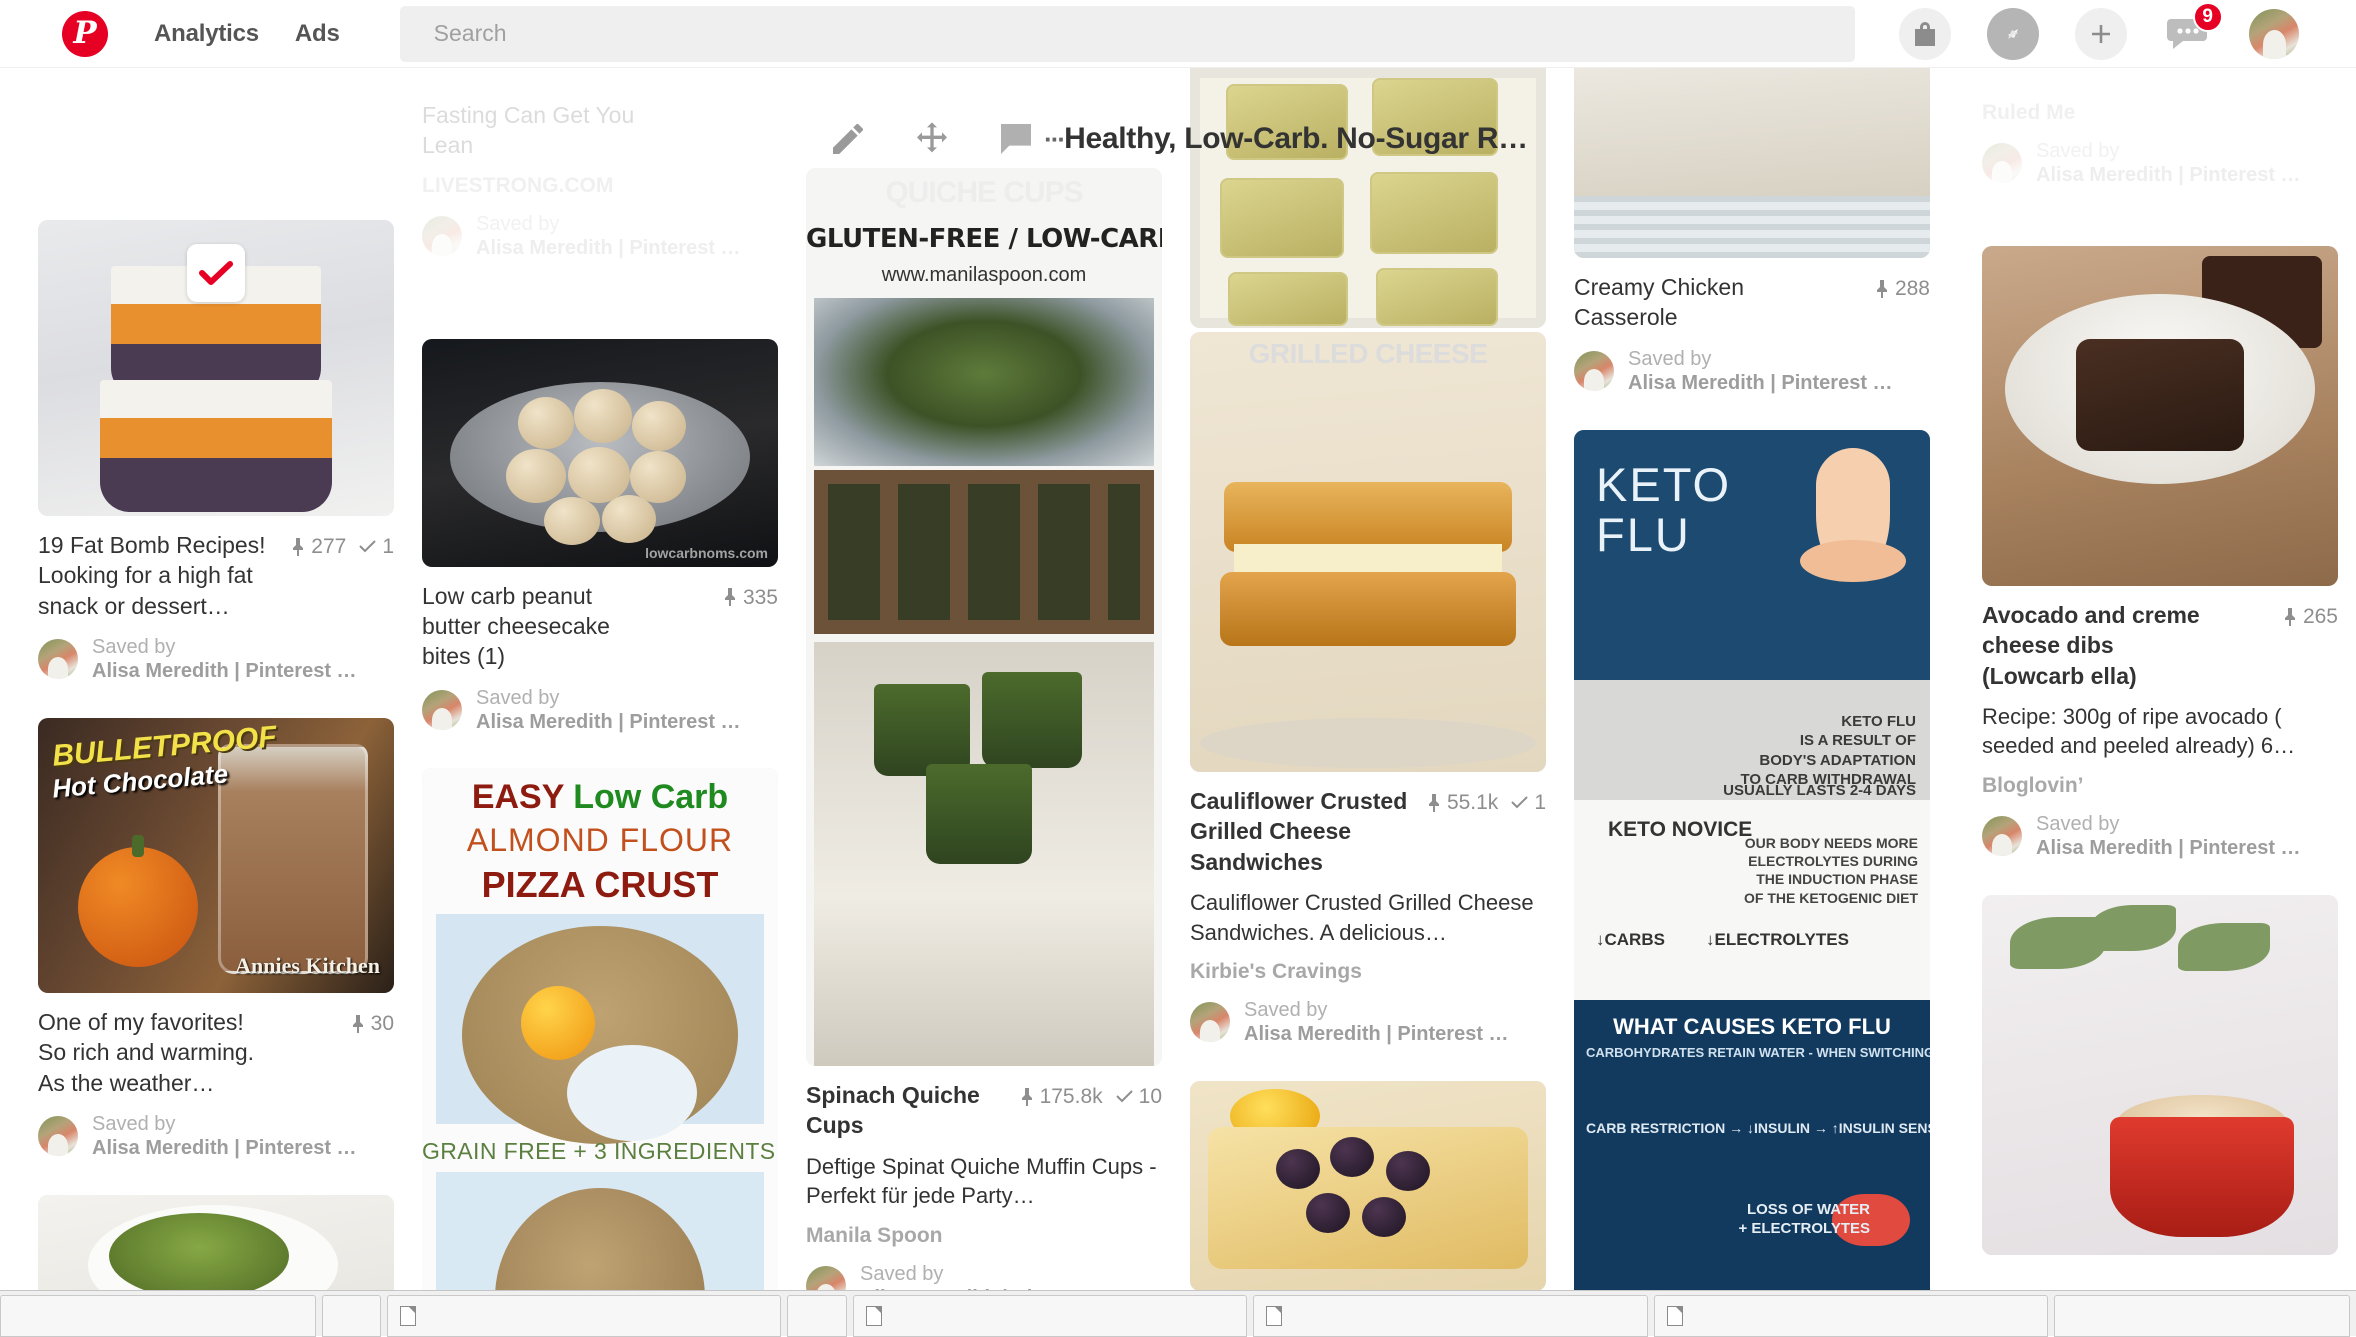 This screenshot has width=2356, height=1337. Describe the element at coordinates (2208, 17) in the screenshot. I see `message-count-badge: 9` at that location.